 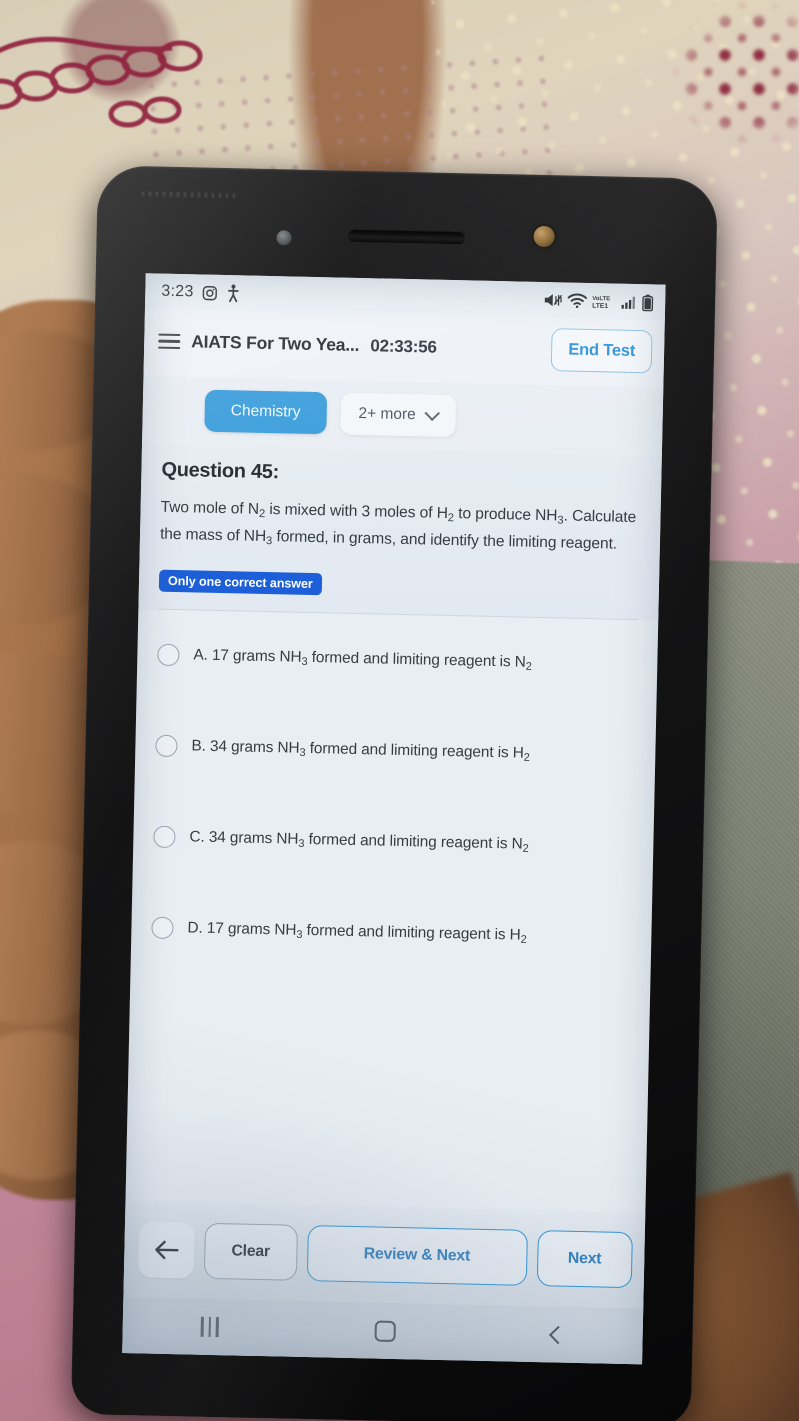 I want to click on status-clock: 3:23, so click(x=177, y=291).